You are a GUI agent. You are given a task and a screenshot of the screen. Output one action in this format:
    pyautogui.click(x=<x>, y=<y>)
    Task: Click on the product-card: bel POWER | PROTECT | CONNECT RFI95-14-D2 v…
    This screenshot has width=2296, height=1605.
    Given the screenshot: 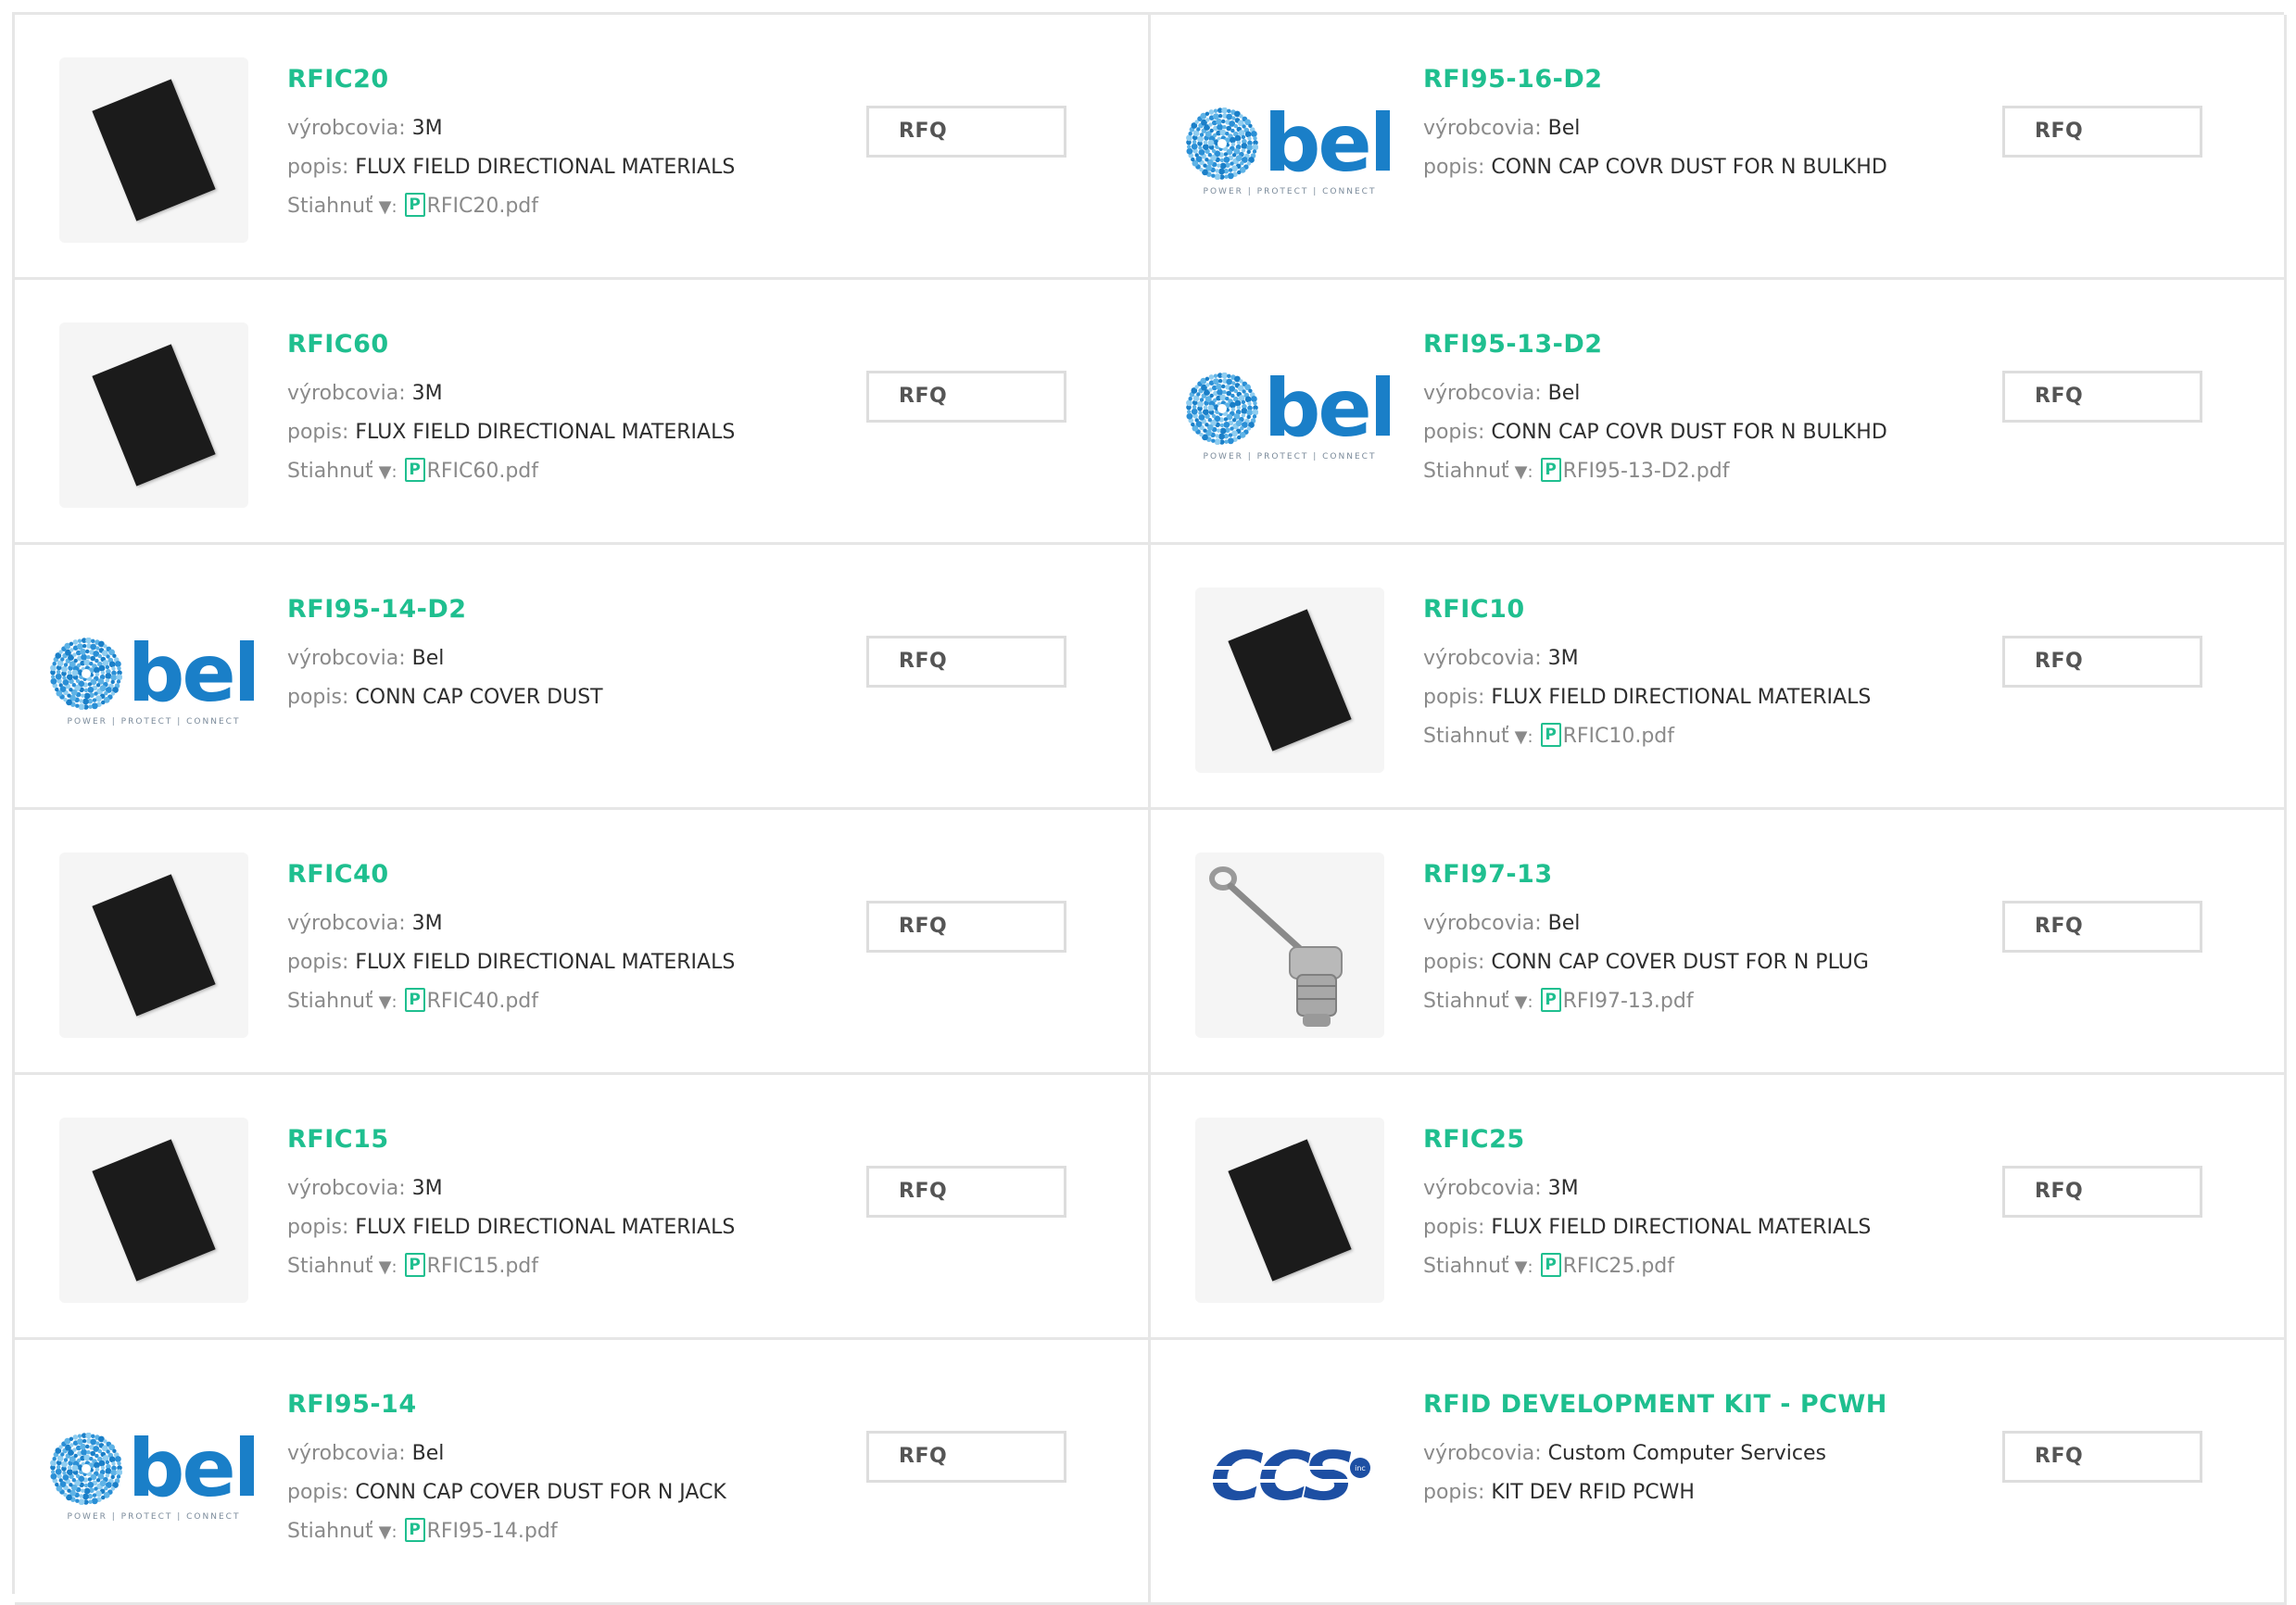 What is the action you would take?
    pyautogui.click(x=583, y=677)
    